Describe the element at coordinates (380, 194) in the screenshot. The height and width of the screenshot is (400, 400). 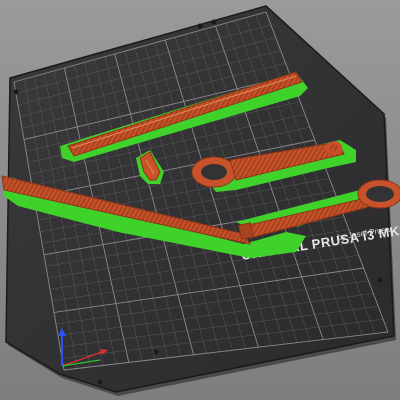
I see `long-lever-ring-hole` at that location.